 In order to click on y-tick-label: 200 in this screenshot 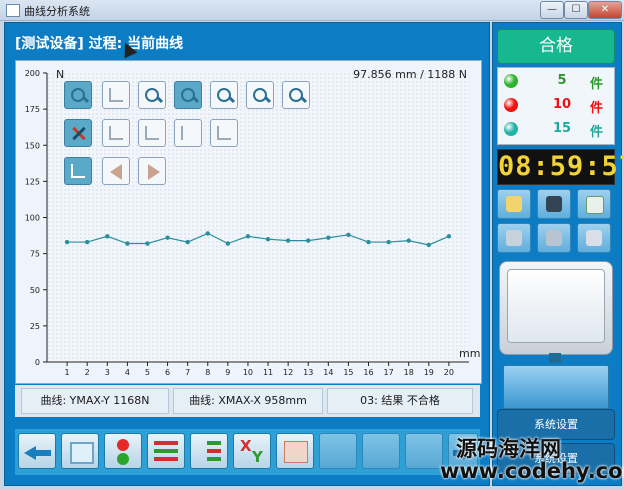, I will do `click(32, 73)`.